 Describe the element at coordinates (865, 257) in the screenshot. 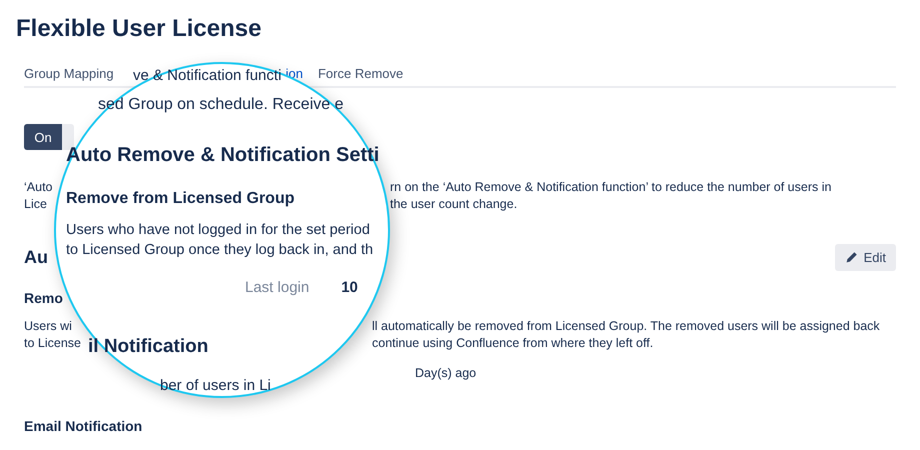

I see `edit-button: Edit` at that location.